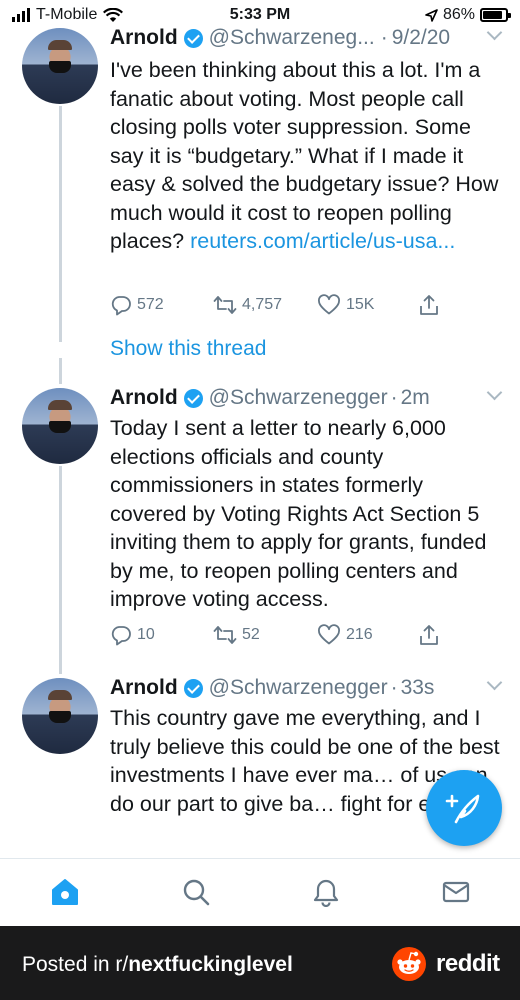 Image resolution: width=520 pixels, height=1000 pixels. I want to click on timestamp: 33s, so click(418, 688).